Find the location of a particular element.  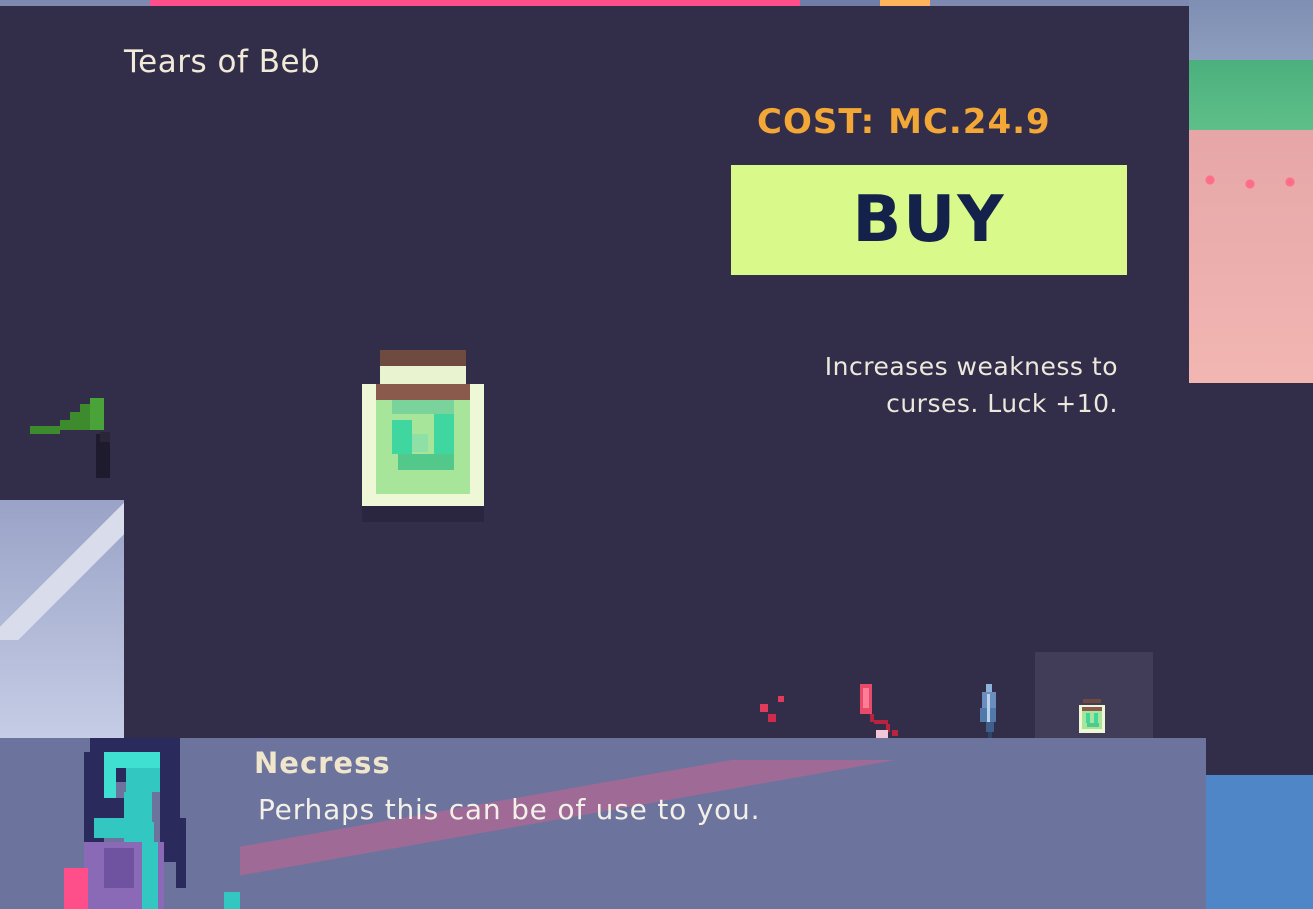

item-cost: COST: MC.24.9 is located at coordinates (904, 122).